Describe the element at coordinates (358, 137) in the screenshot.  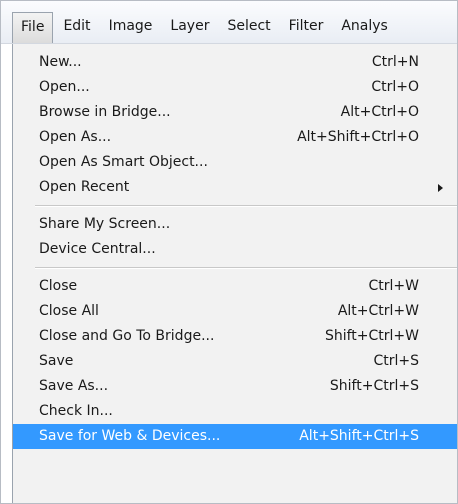
I see `menu-item-shortcut: Alt+Shift+Ctrl+O` at that location.